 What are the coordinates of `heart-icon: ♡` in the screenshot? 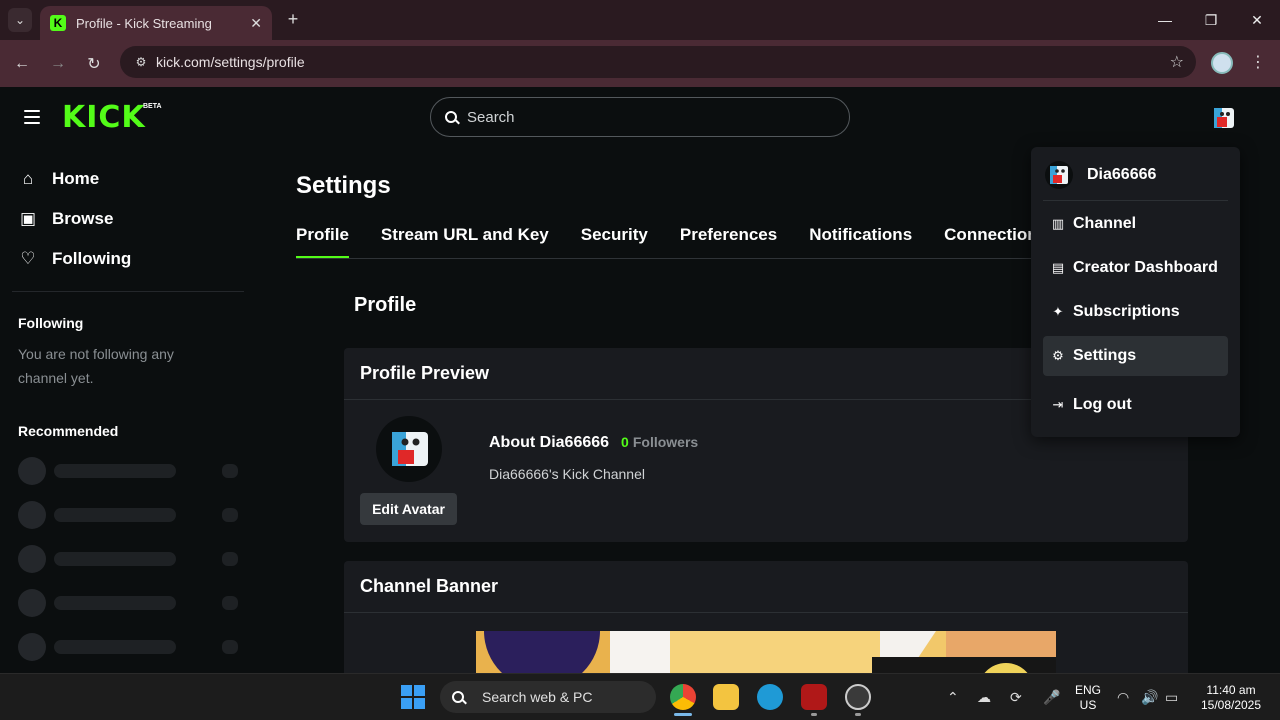 It's located at (28, 258).